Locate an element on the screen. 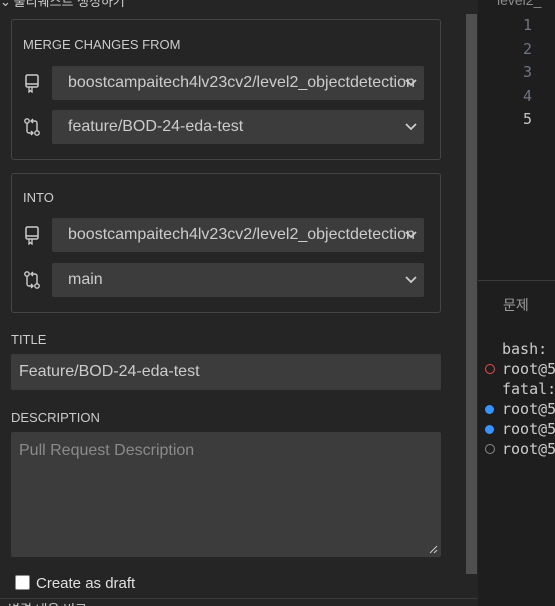 This screenshot has height=606, width=555. panel-header-title: 풀리퀘스트 생성하기 is located at coordinates (69, 4).